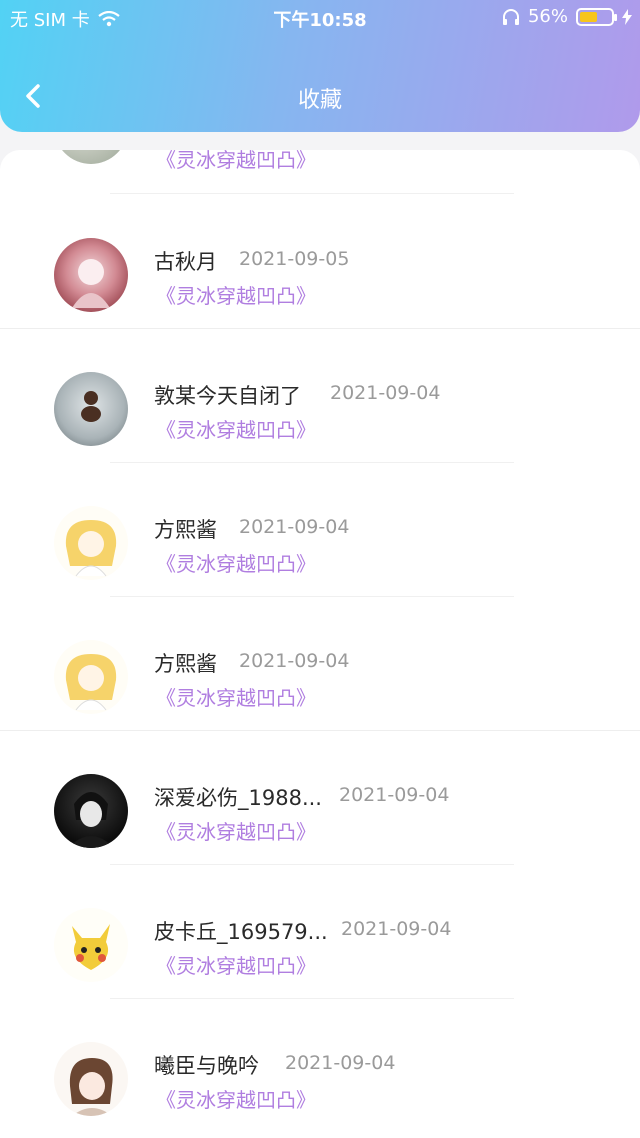 Image resolution: width=640 pixels, height=1138 pixels. What do you see at coordinates (320, 395) in the screenshot?
I see `list-item: 敦某今天自闭了 2021-09-04 《灵冰穿越凹凸》` at bounding box center [320, 395].